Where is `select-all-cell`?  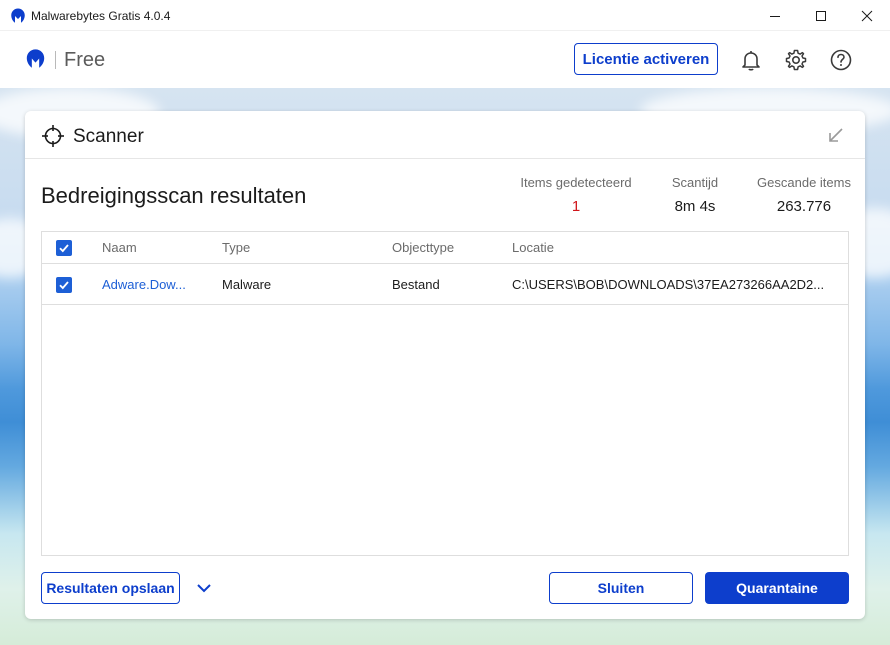
select-all-cell is located at coordinates (64, 247).